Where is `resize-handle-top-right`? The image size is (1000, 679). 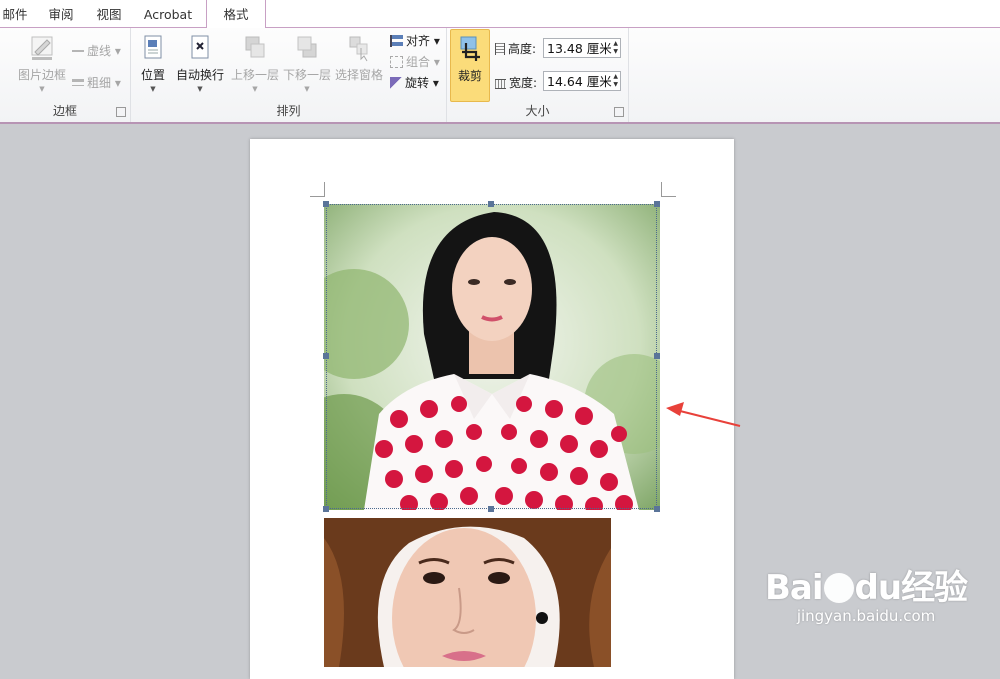 resize-handle-top-right is located at coordinates (657, 204).